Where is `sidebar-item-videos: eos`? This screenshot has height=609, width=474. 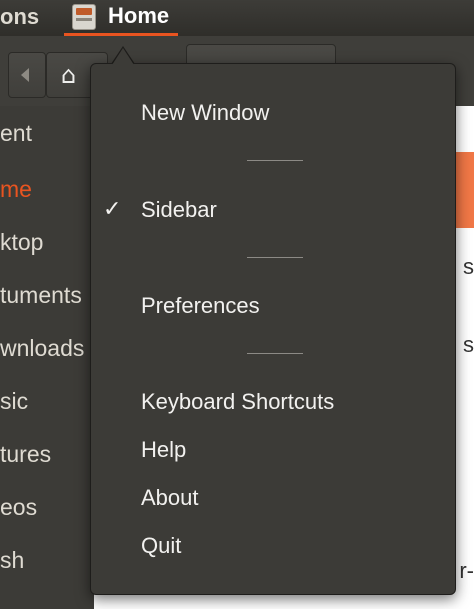
sidebar-item-videos: eos is located at coordinates (18, 507).